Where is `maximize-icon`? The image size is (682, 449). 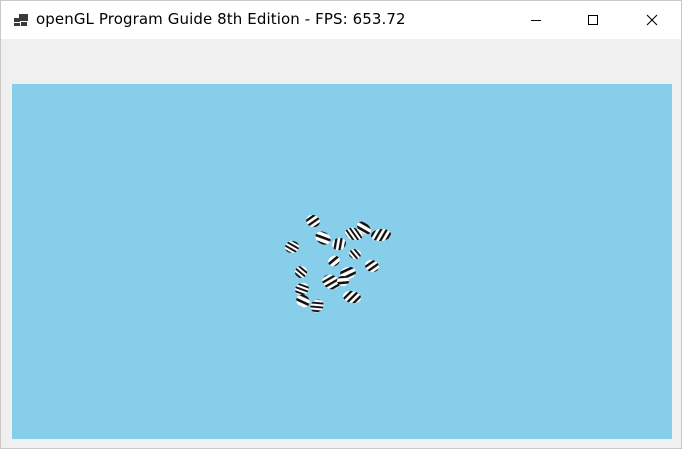
maximize-icon is located at coordinates (593, 20).